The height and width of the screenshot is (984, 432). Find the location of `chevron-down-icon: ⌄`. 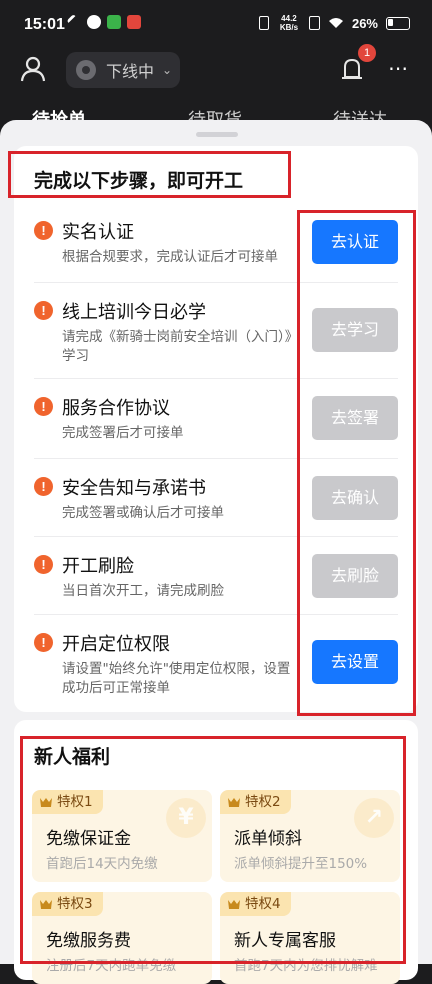

chevron-down-icon: ⌄ is located at coordinates (167, 70).